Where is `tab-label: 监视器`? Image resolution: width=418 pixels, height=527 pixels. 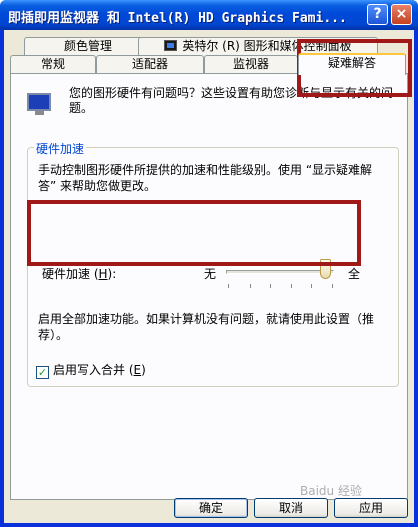 tab-label: 监视器 is located at coordinates (250, 64).